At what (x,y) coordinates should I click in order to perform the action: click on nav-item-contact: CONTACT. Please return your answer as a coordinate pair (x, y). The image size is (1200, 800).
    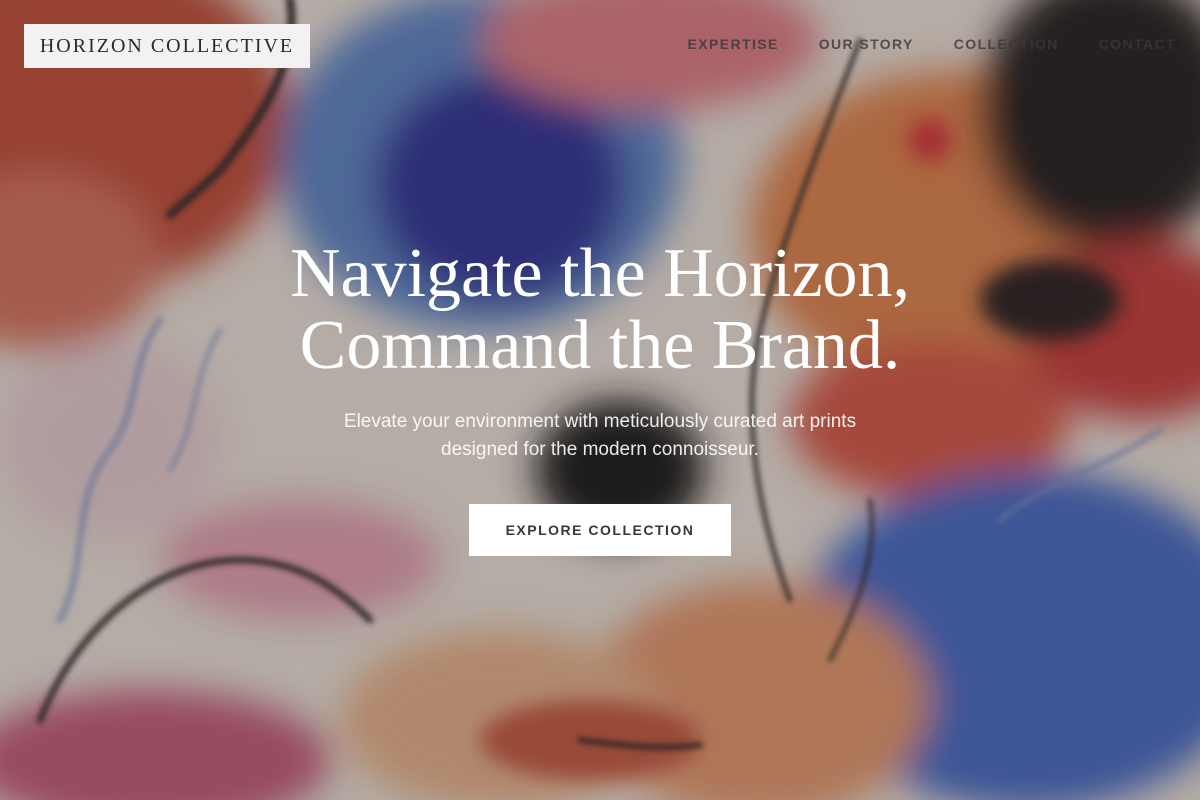
    Looking at the image, I should click on (1137, 44).